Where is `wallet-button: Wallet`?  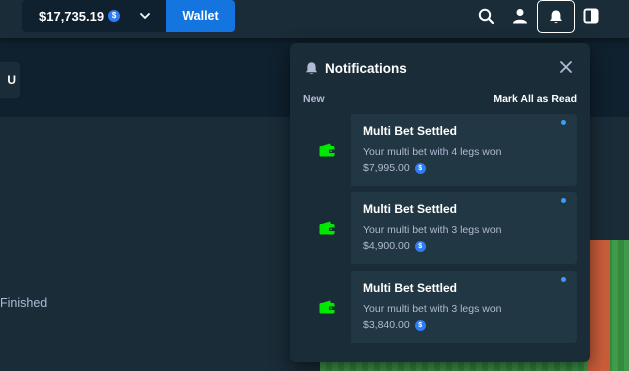
wallet-button: Wallet is located at coordinates (200, 16).